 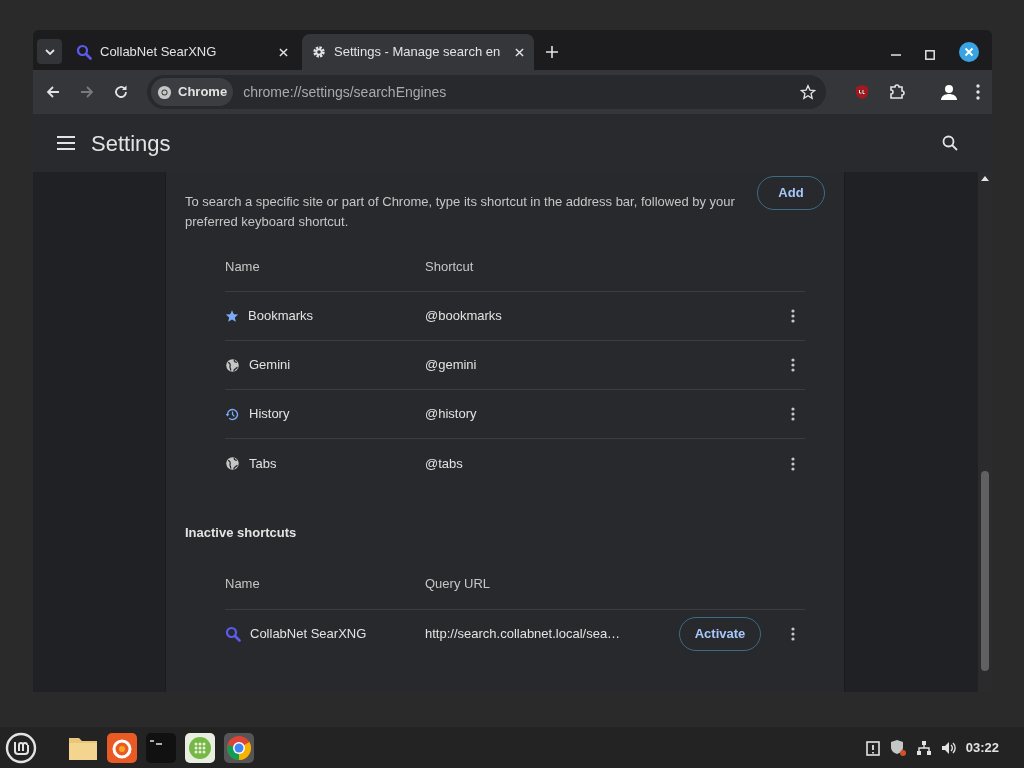 I want to click on page-title: Settings, so click(x=131, y=143).